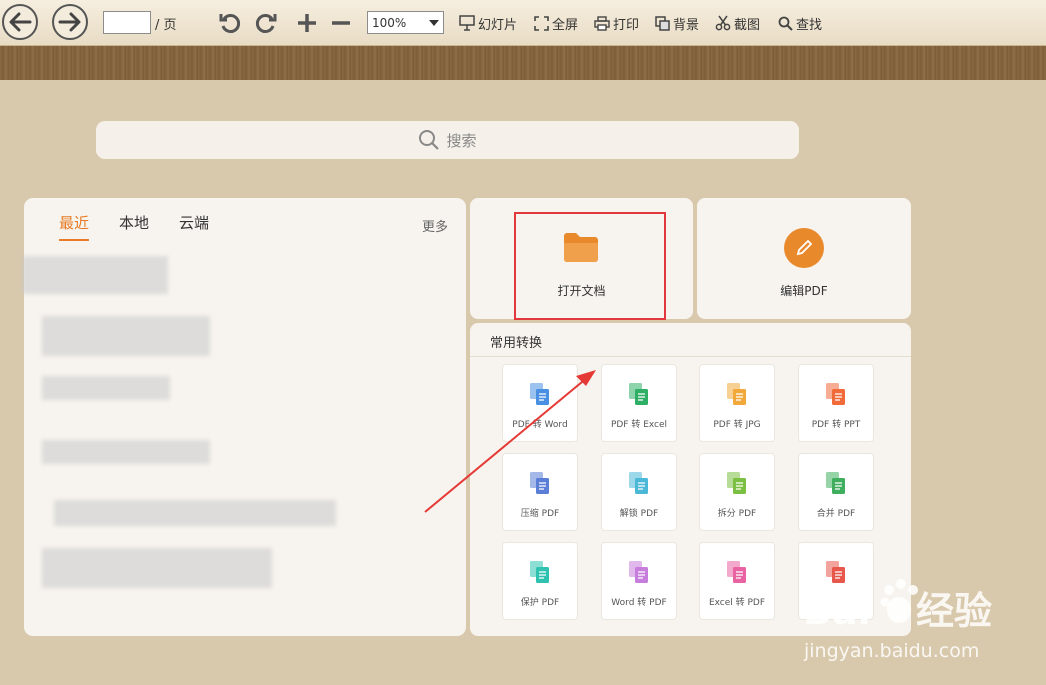 This screenshot has width=1046, height=685. What do you see at coordinates (737, 425) in the screenshot?
I see `conversion-label: PDF 转 JPG` at bounding box center [737, 425].